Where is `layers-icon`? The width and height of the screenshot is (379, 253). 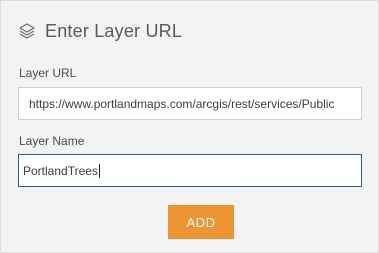 layers-icon is located at coordinates (27, 31).